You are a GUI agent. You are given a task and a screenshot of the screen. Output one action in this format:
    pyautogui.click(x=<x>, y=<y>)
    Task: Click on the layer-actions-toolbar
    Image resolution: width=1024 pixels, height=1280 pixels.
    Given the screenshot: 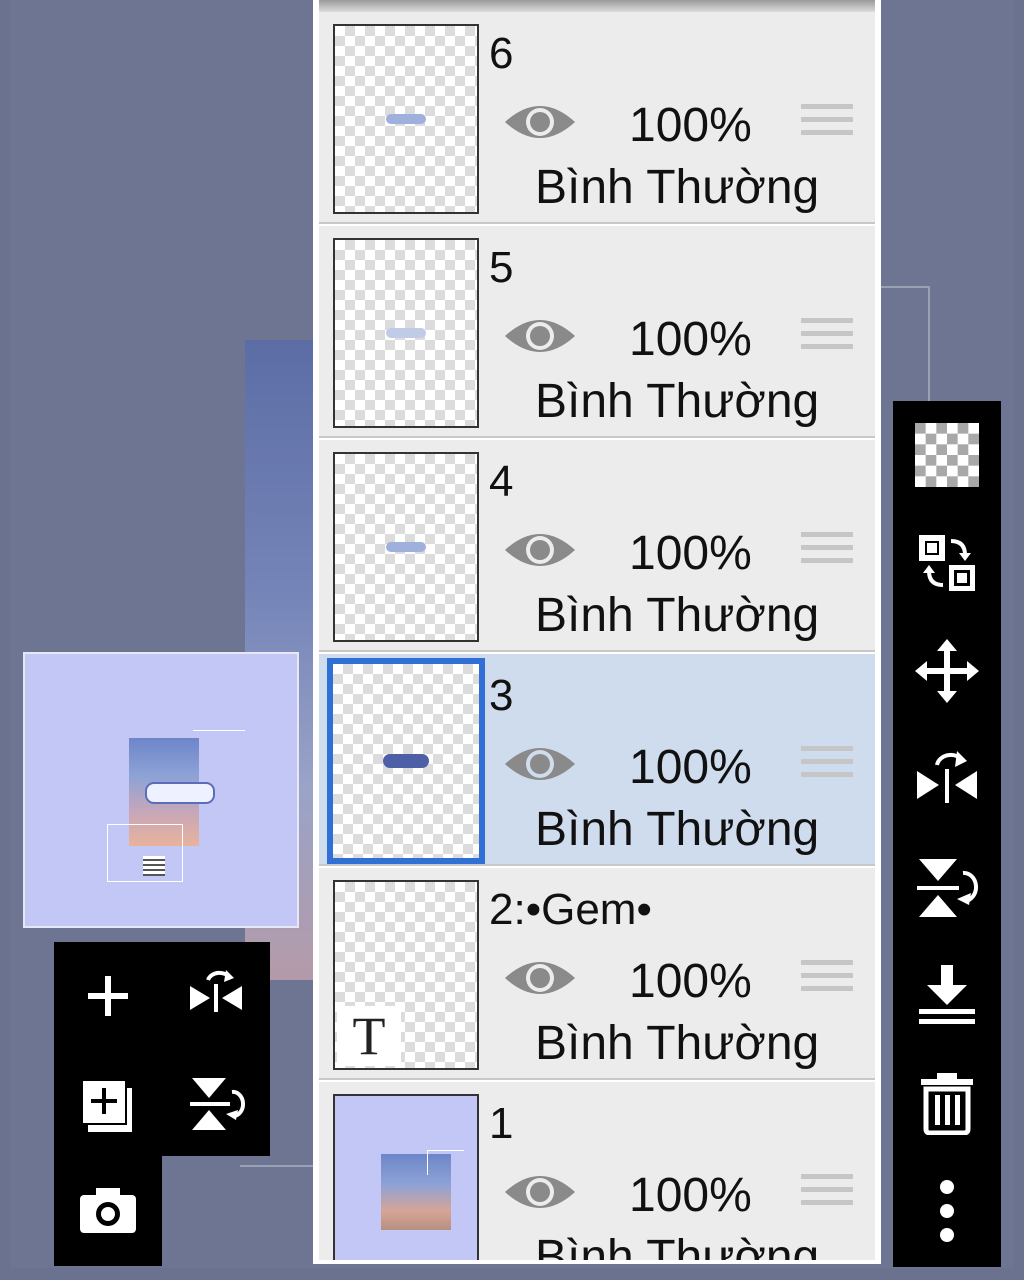 What is the action you would take?
    pyautogui.click(x=947, y=834)
    